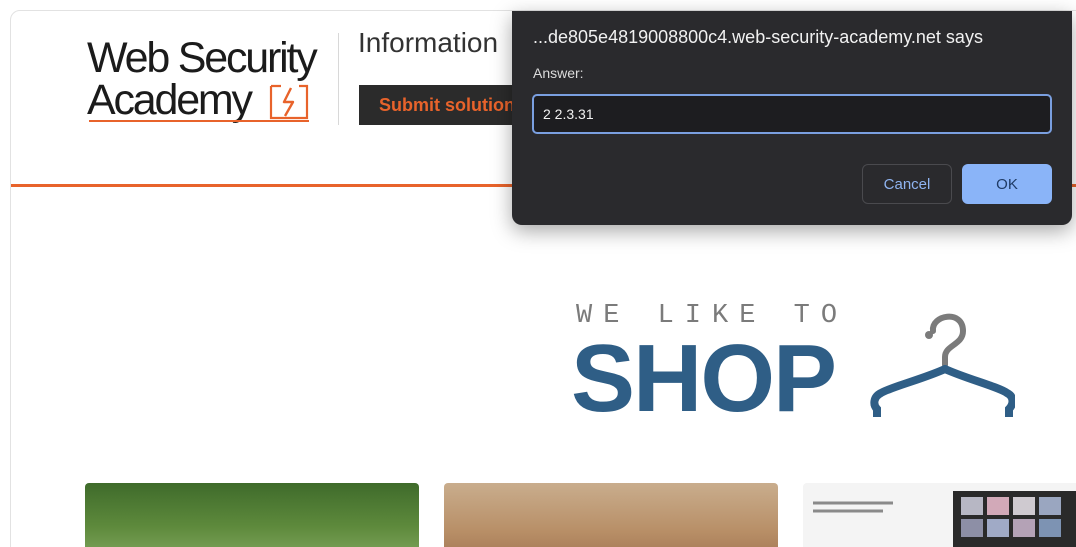 This screenshot has height=547, width=1076. Describe the element at coordinates (170, 100) in the screenshot. I see `logo-text-line2: Academy` at that location.